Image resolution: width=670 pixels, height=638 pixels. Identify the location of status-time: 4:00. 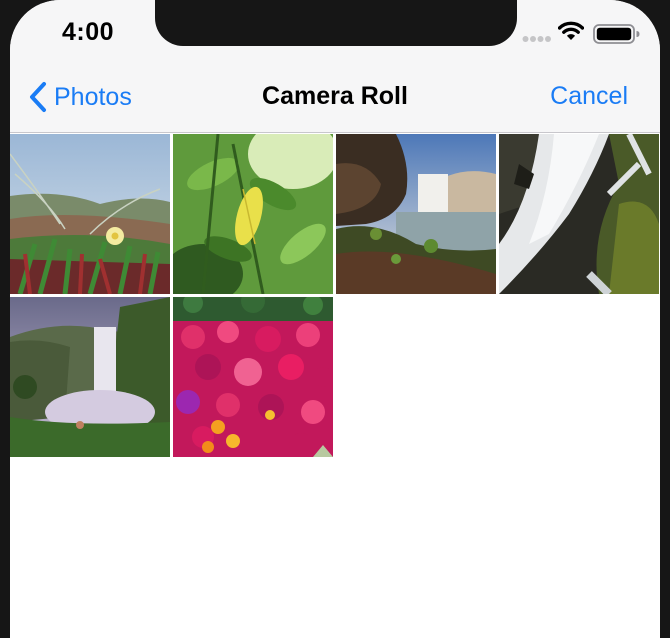
(88, 32).